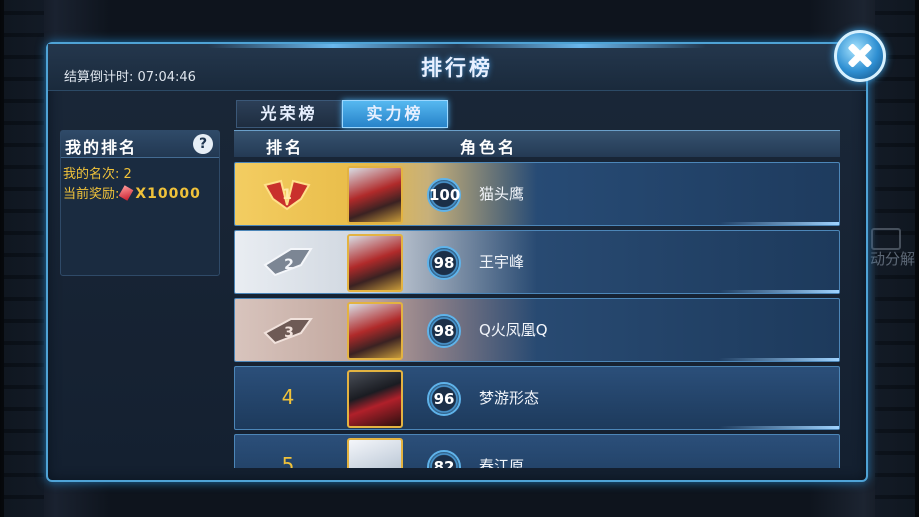 The height and width of the screenshot is (517, 919). What do you see at coordinates (91, 174) in the screenshot?
I see `my-position-label: 我的名次:` at bounding box center [91, 174].